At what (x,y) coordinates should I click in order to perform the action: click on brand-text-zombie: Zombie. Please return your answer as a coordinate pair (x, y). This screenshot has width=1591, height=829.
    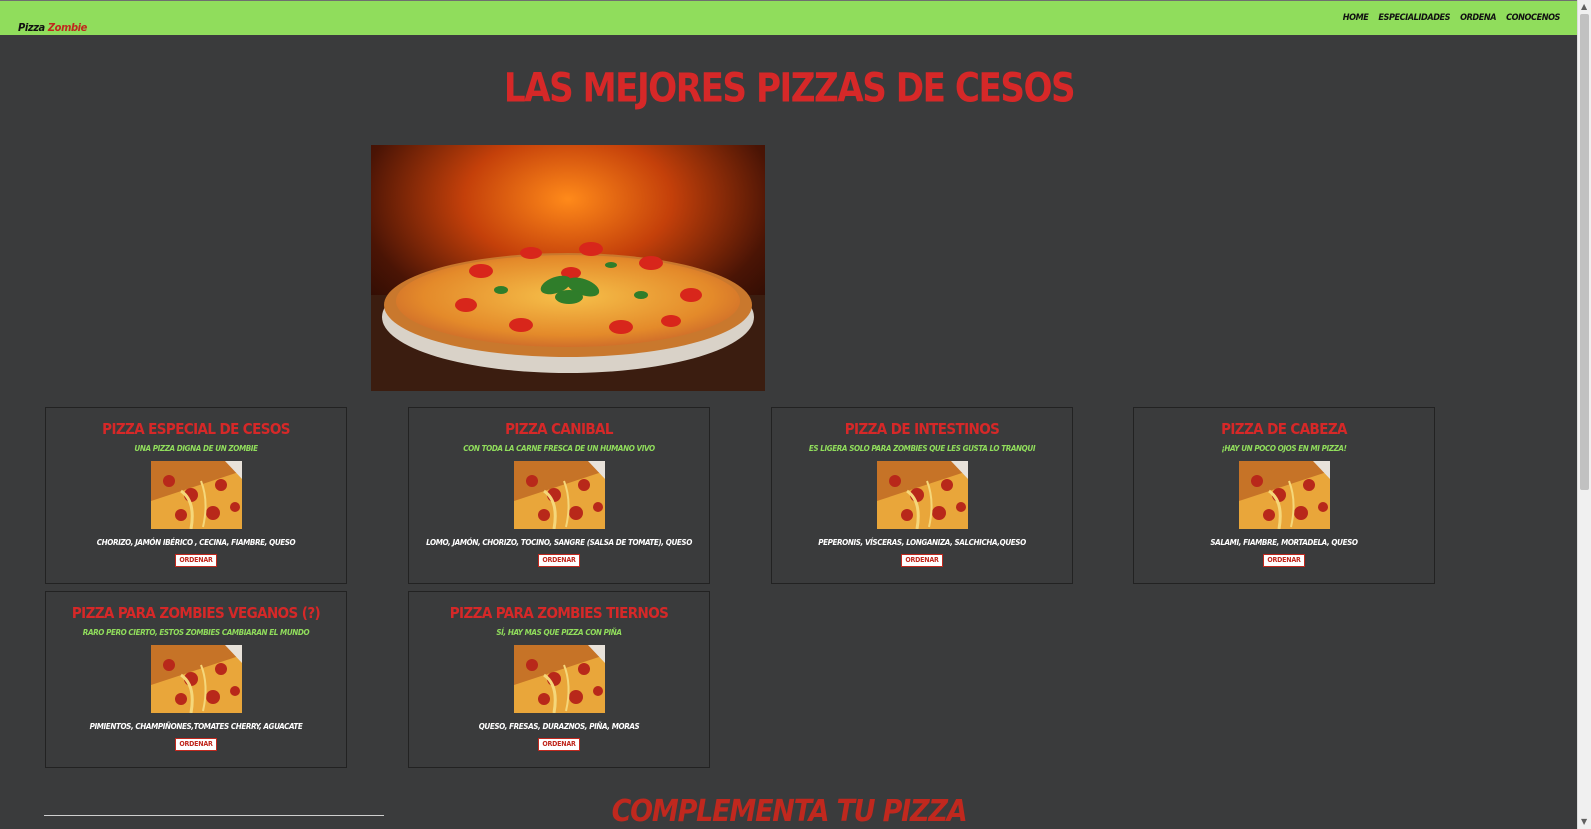
    Looking at the image, I should click on (67, 27).